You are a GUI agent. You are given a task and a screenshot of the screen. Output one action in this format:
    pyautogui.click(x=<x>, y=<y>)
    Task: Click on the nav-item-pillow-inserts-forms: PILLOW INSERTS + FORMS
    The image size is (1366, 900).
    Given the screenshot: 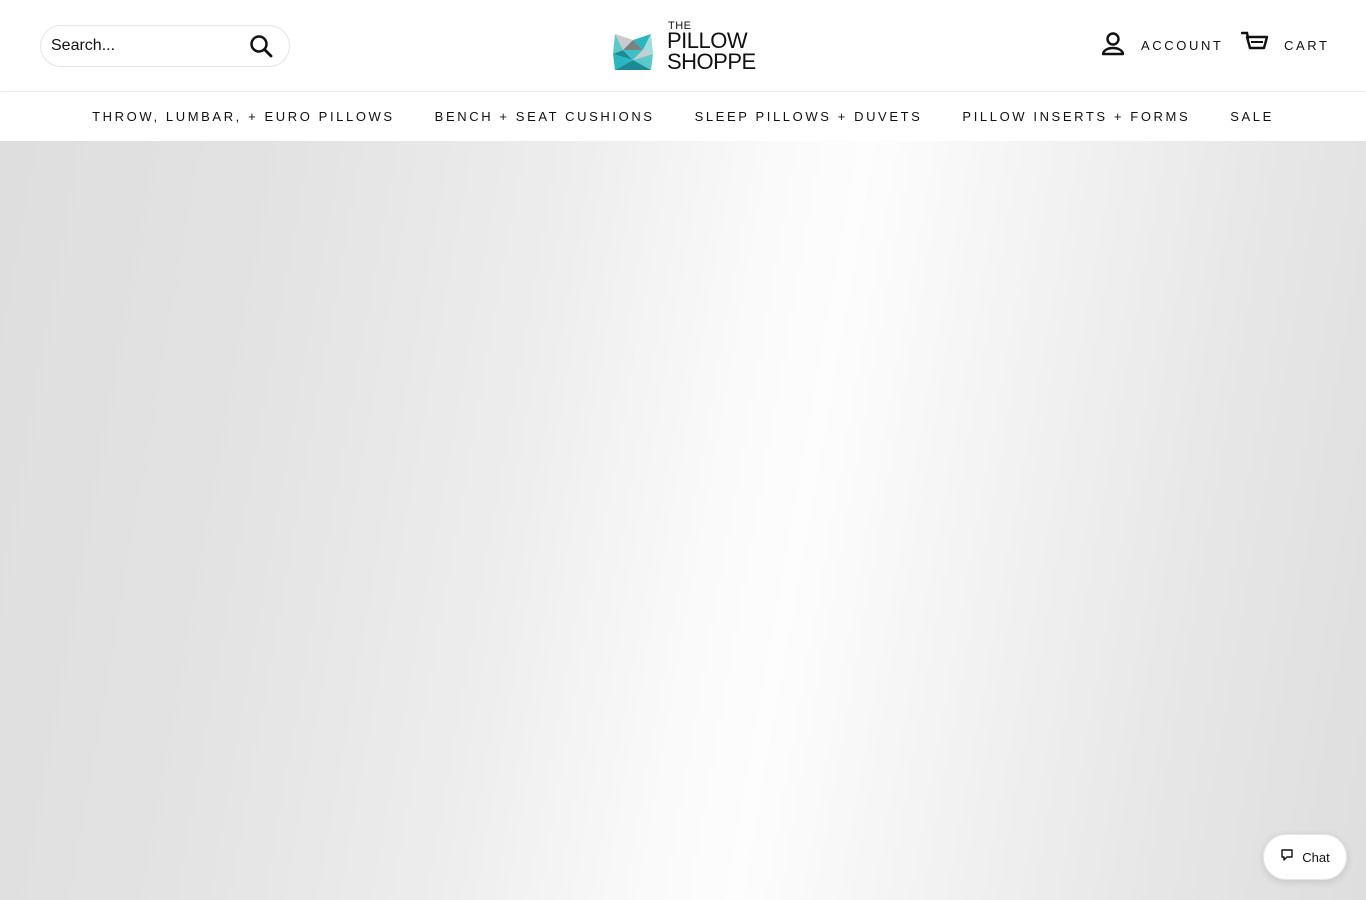 What is the action you would take?
    pyautogui.click(x=1076, y=116)
    